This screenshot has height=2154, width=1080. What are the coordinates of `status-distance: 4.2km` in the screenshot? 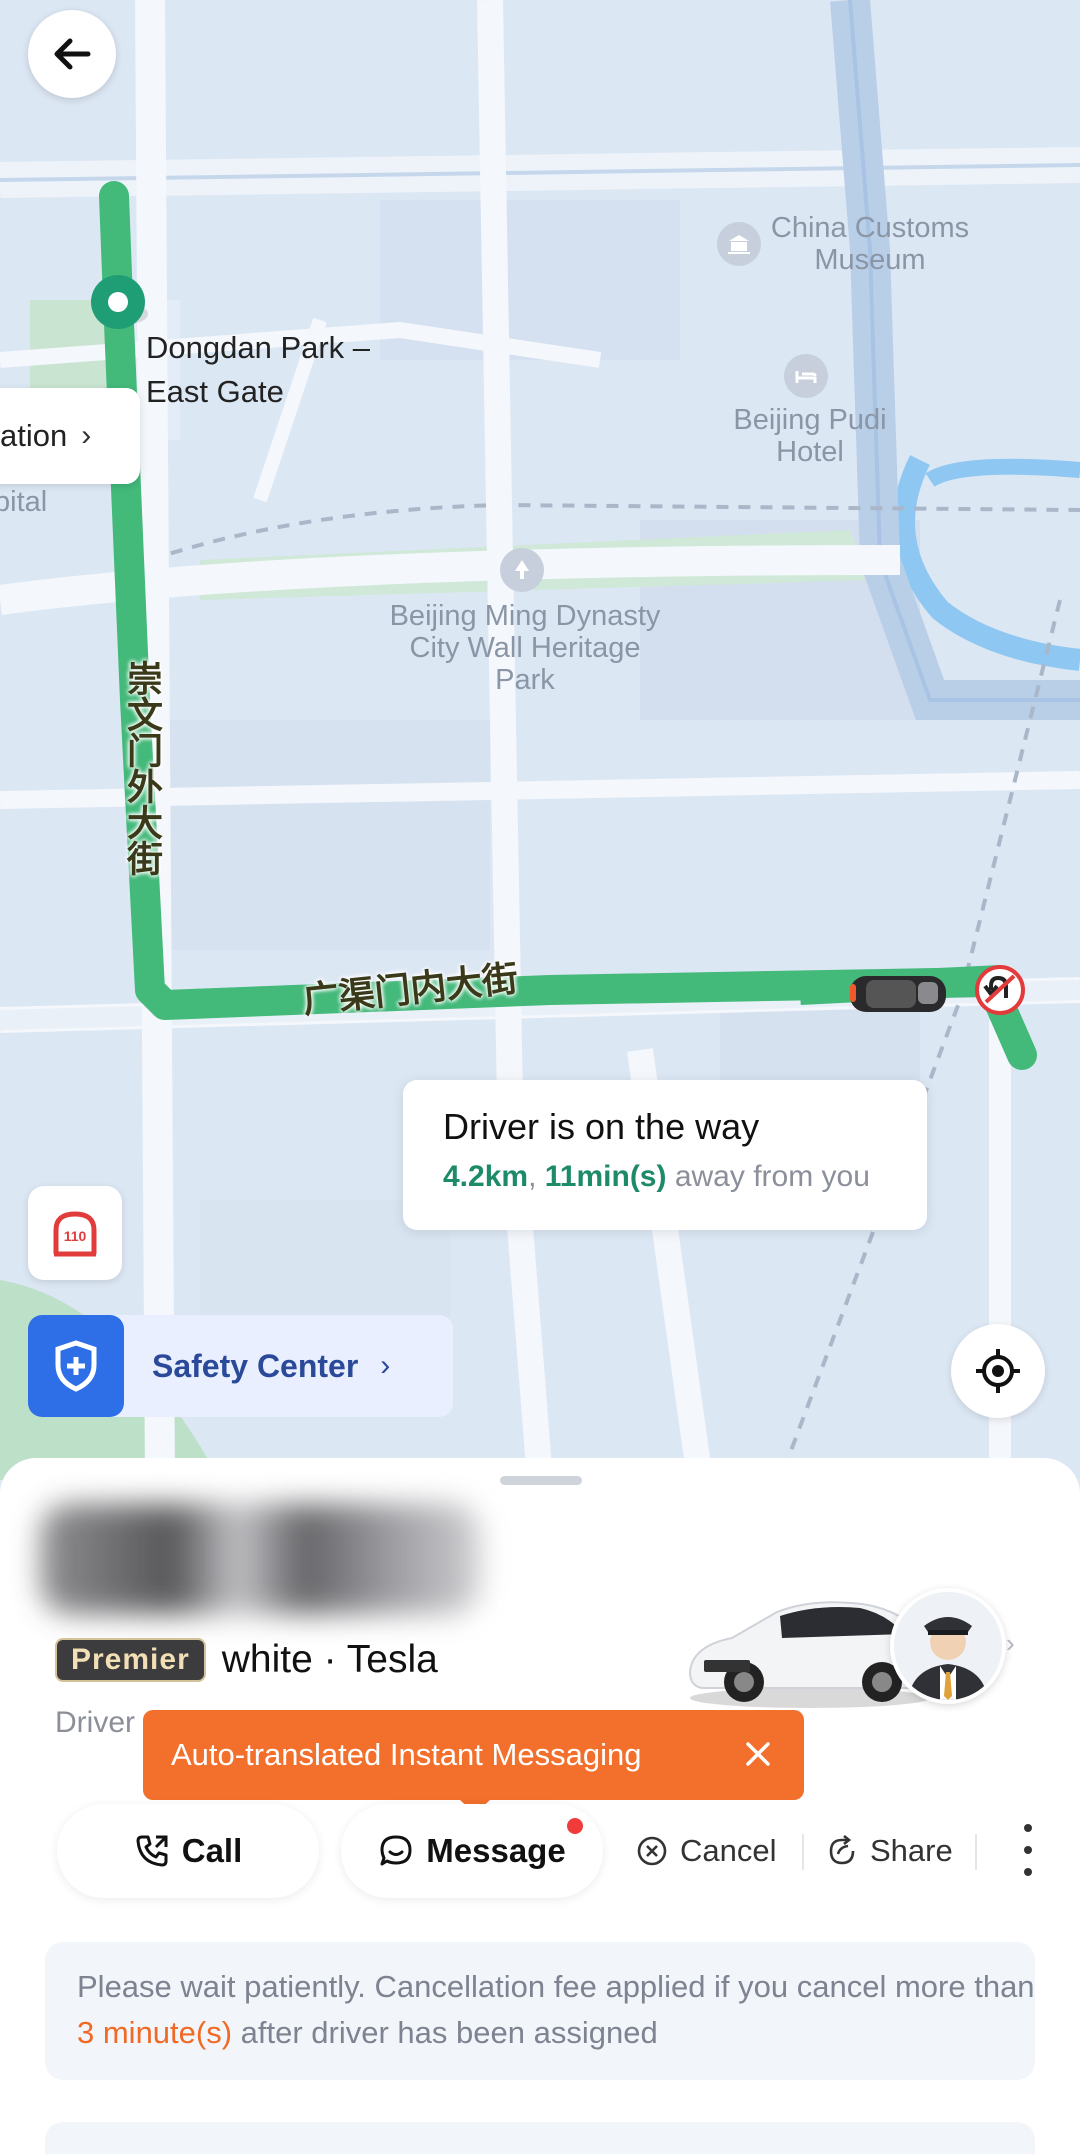 It's located at (486, 1176).